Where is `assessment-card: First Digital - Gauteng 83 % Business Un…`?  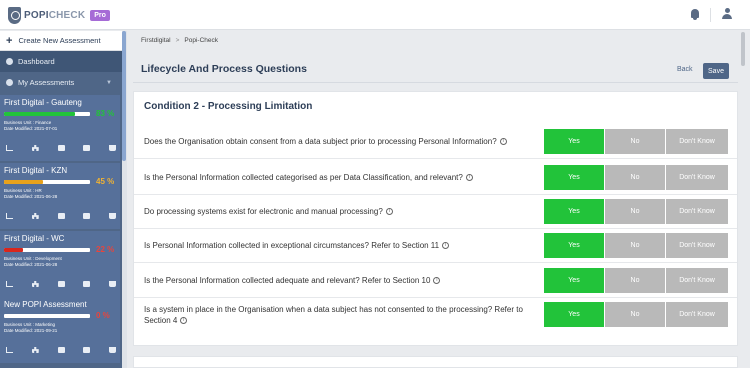 assessment-card: First Digital - Gauteng 83 % Business Un… is located at coordinates (61, 128).